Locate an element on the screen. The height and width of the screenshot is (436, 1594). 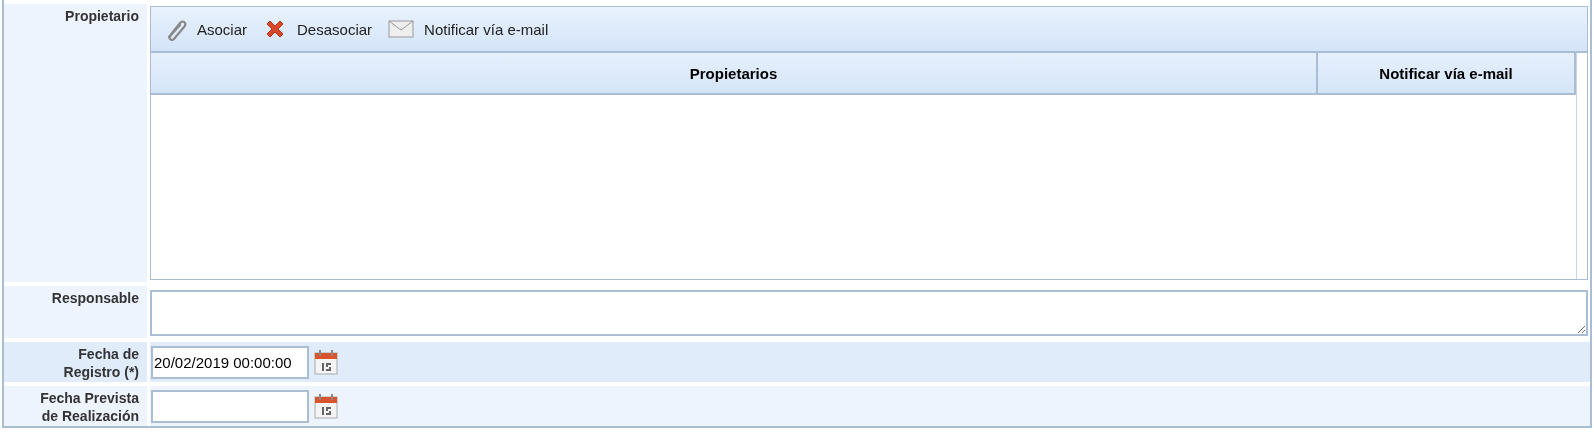
toolbar-button: Asociar is located at coordinates (205, 29).